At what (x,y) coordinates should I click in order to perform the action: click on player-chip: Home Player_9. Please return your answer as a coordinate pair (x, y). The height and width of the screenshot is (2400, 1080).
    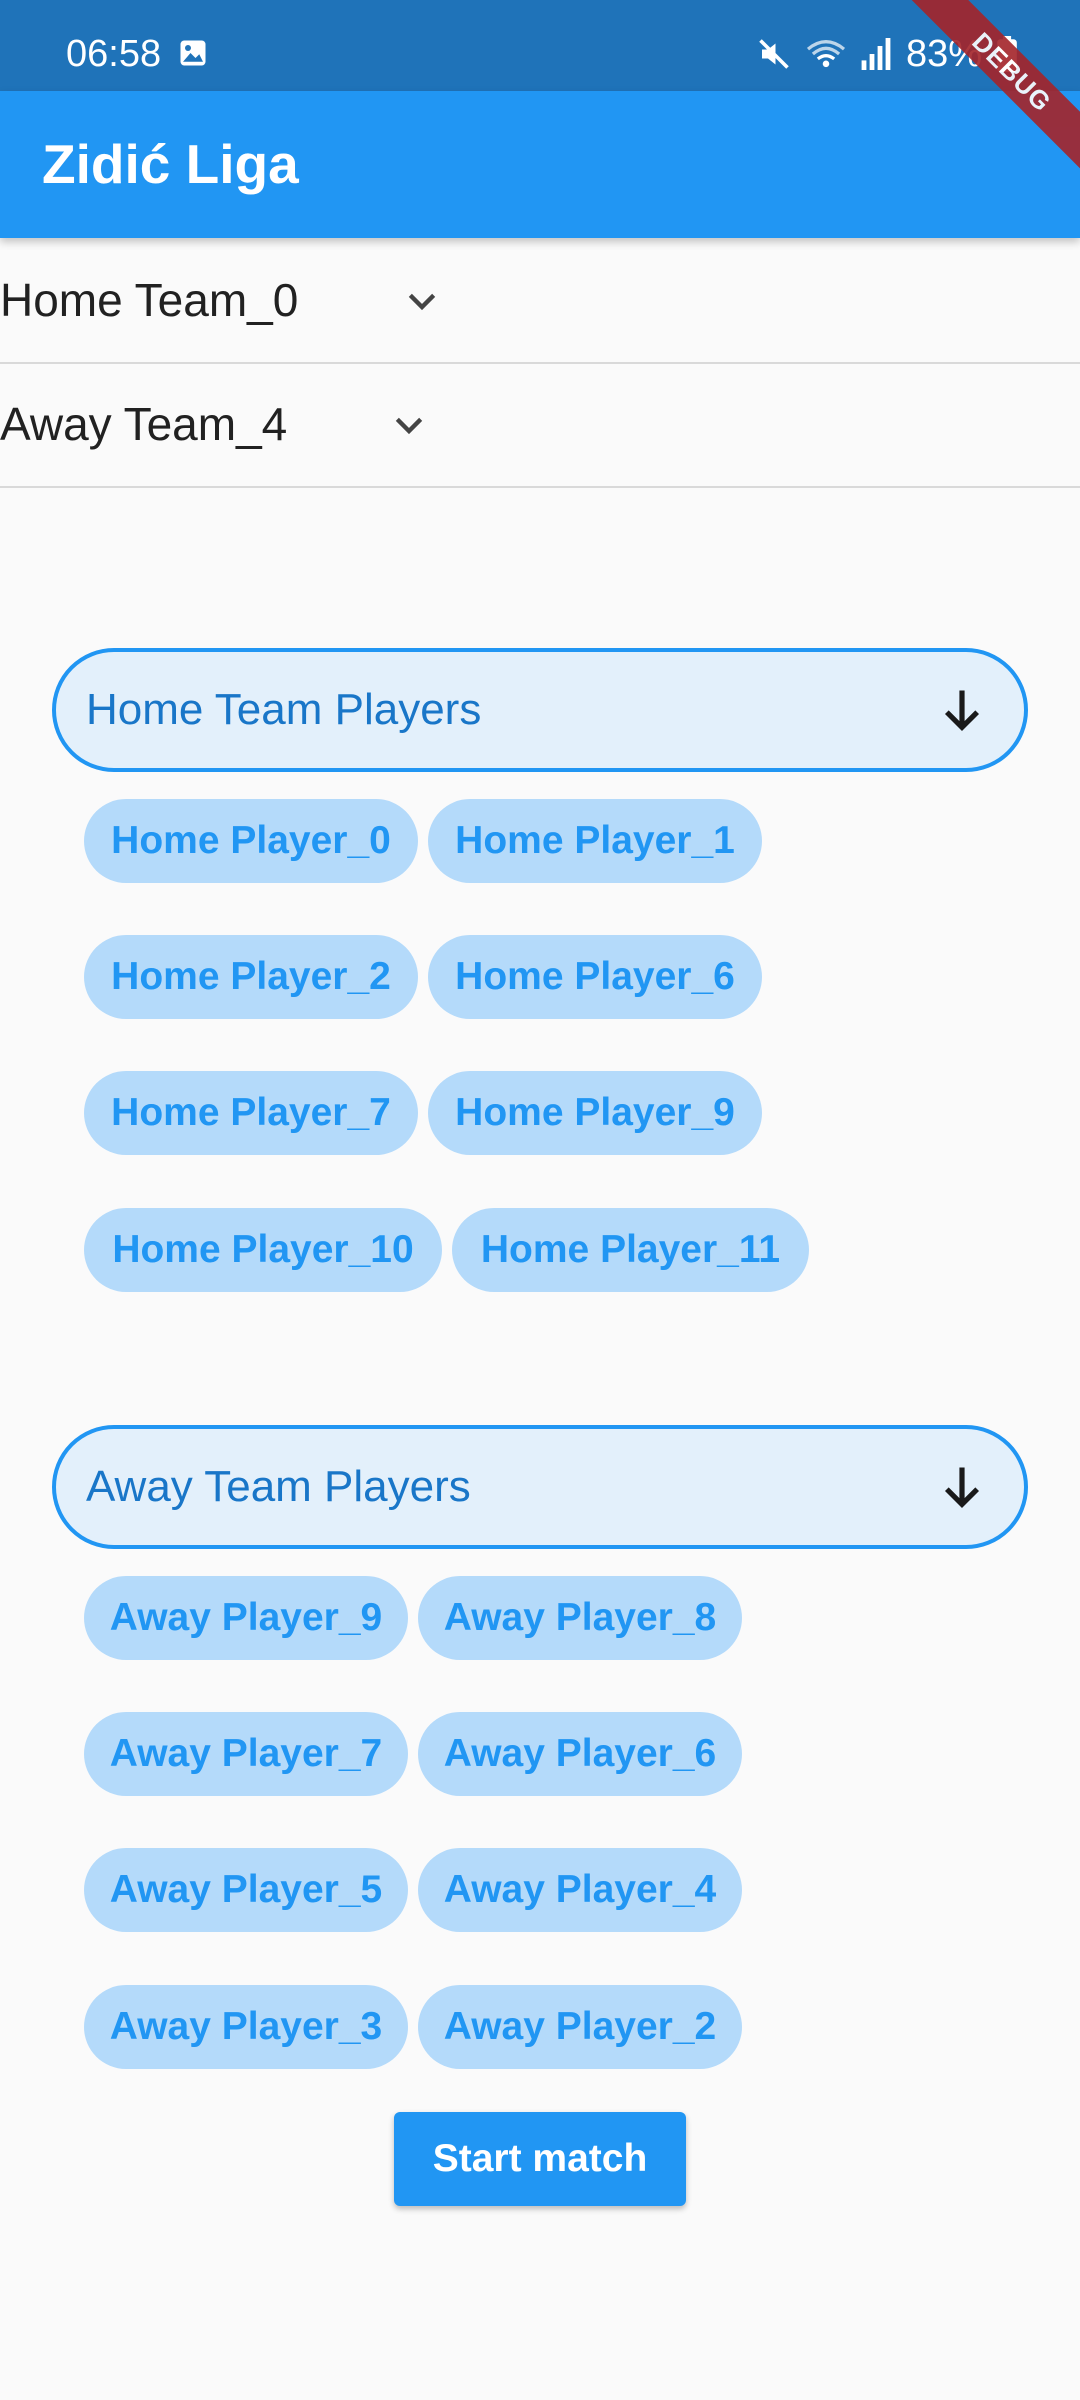
    Looking at the image, I should click on (595, 1113).